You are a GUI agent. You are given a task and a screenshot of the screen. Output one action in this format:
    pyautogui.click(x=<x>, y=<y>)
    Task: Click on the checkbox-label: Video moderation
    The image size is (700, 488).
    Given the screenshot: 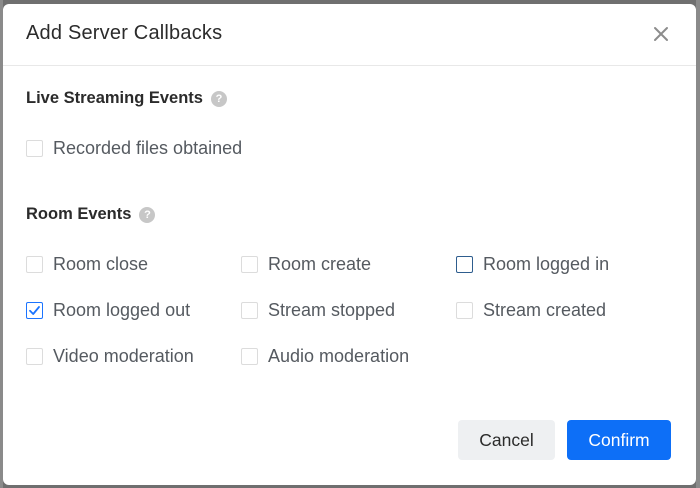 What is the action you would take?
    pyautogui.click(x=123, y=356)
    